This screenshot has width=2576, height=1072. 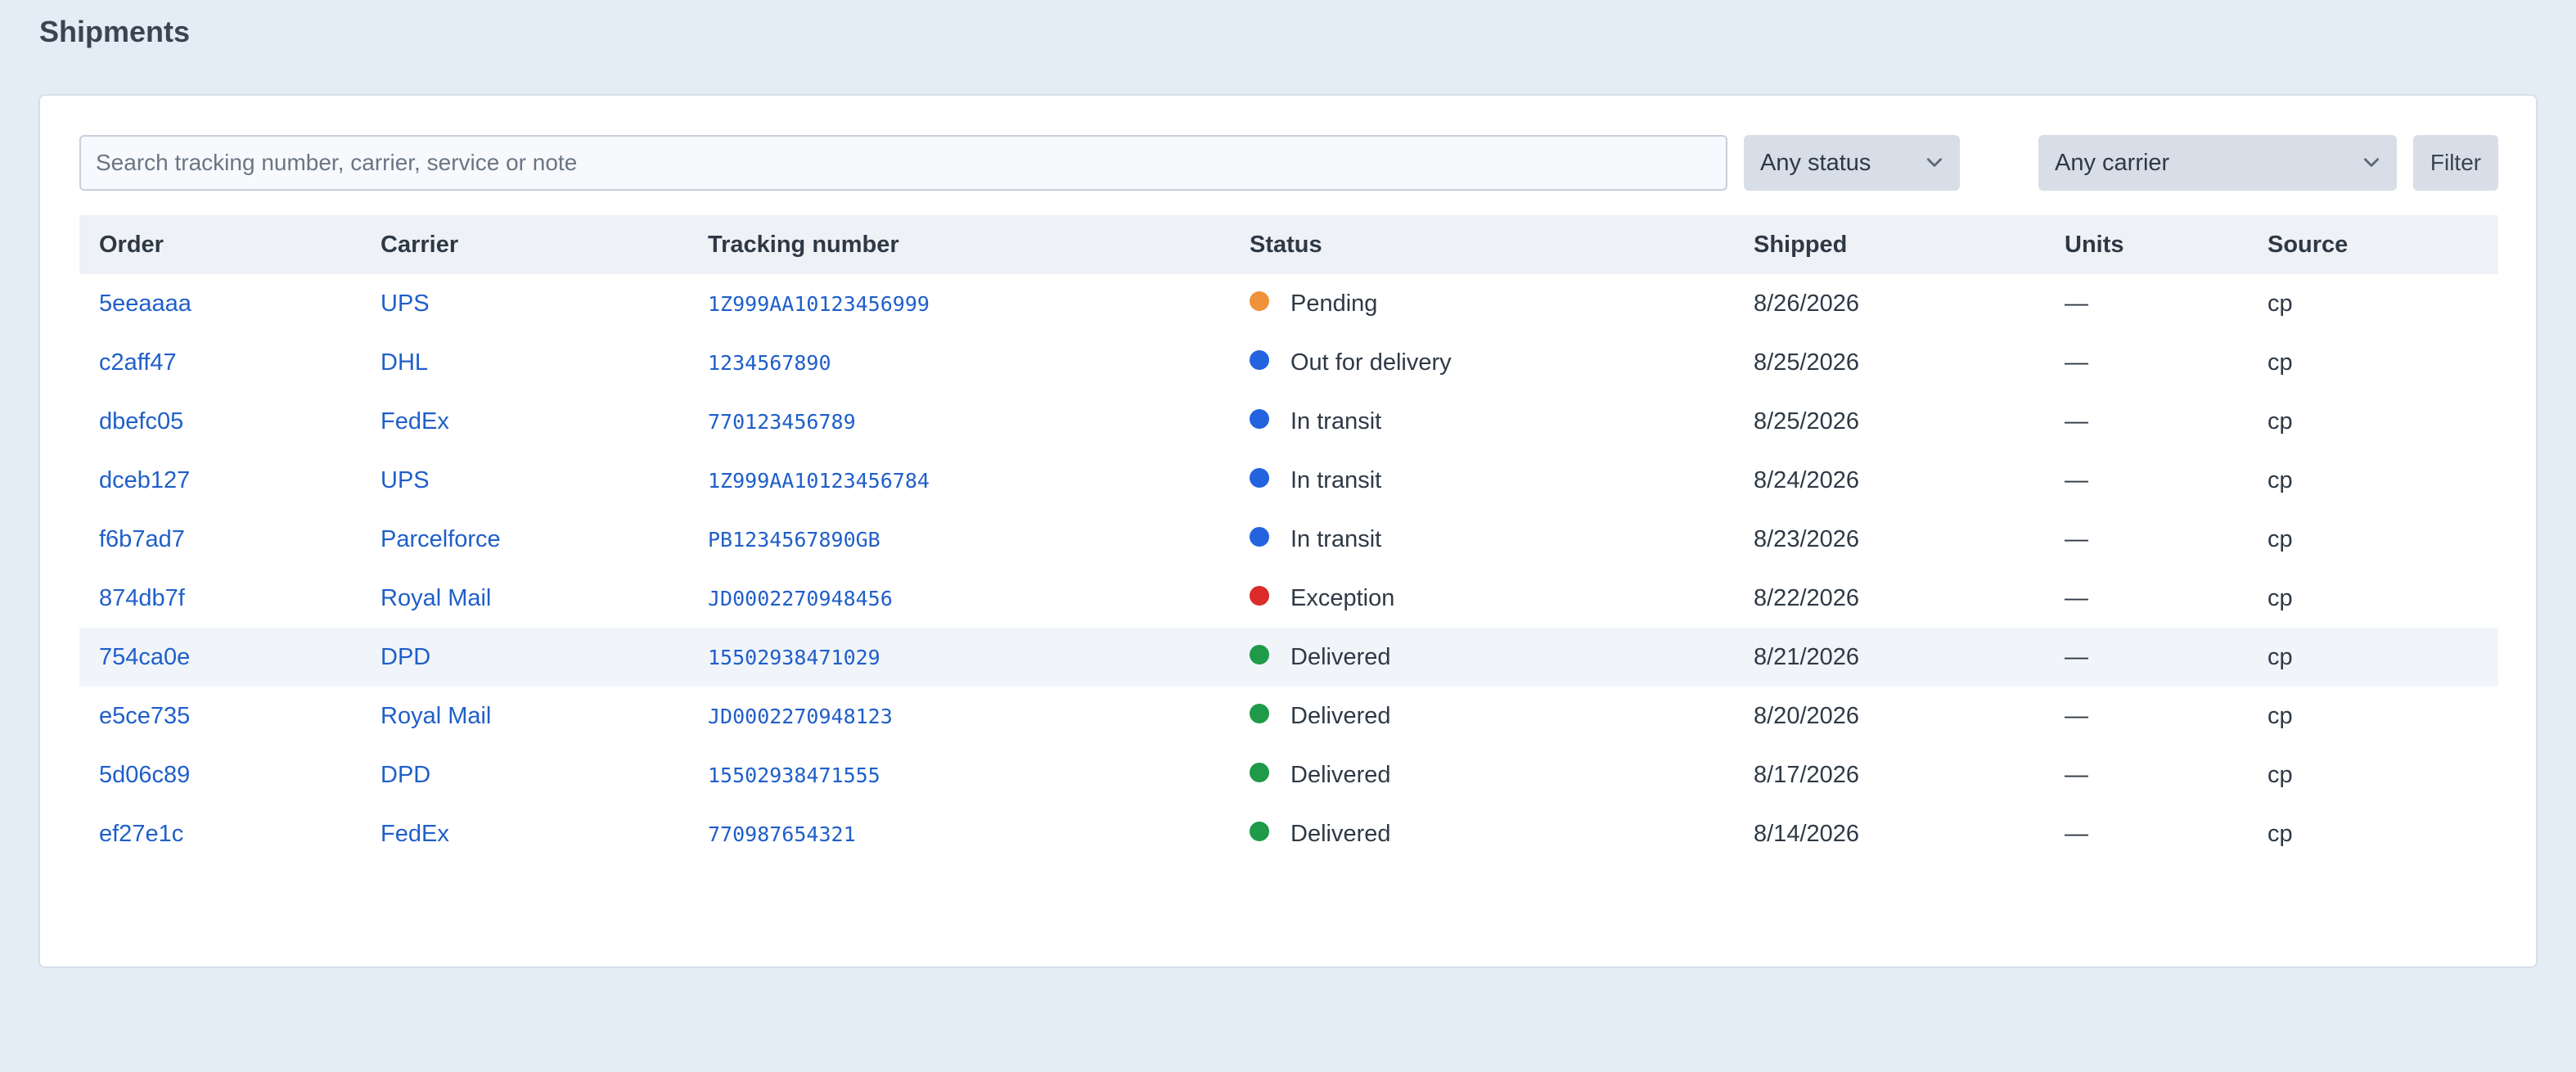 What do you see at coordinates (144, 657) in the screenshot?
I see `order-link: 754ca0e` at bounding box center [144, 657].